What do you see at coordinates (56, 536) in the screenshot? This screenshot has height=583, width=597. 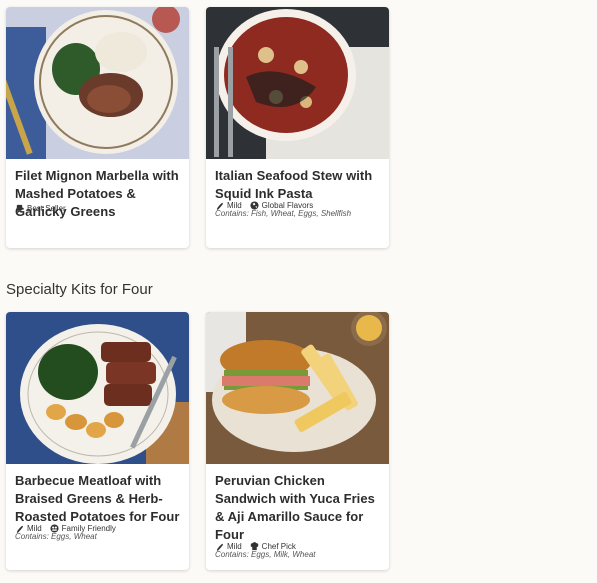 I see `allergen-info: Contains: Eggs, Wheat` at bounding box center [56, 536].